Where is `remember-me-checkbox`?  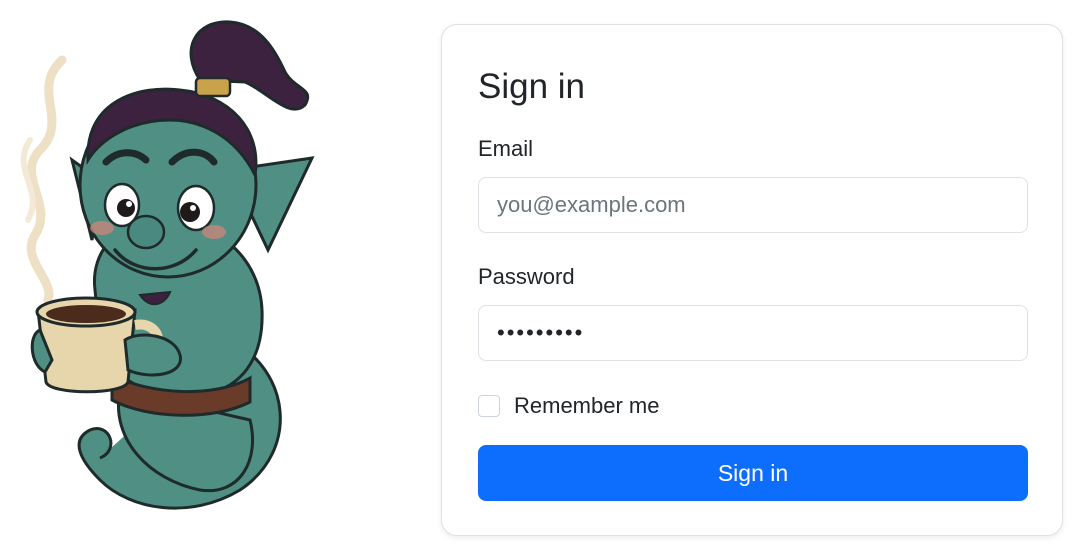
remember-me-checkbox is located at coordinates (489, 406).